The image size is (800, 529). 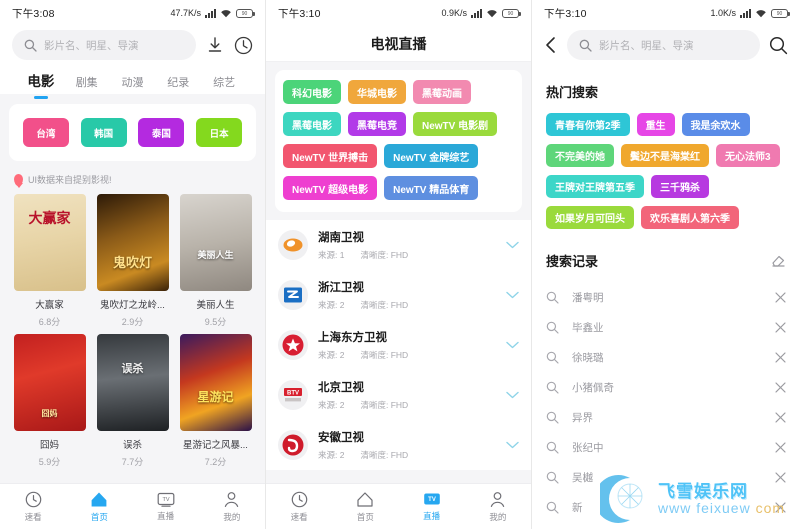 What do you see at coordinates (680, 186) in the screenshot?
I see `hot-search-chip: 三千鸦杀` at bounding box center [680, 186].